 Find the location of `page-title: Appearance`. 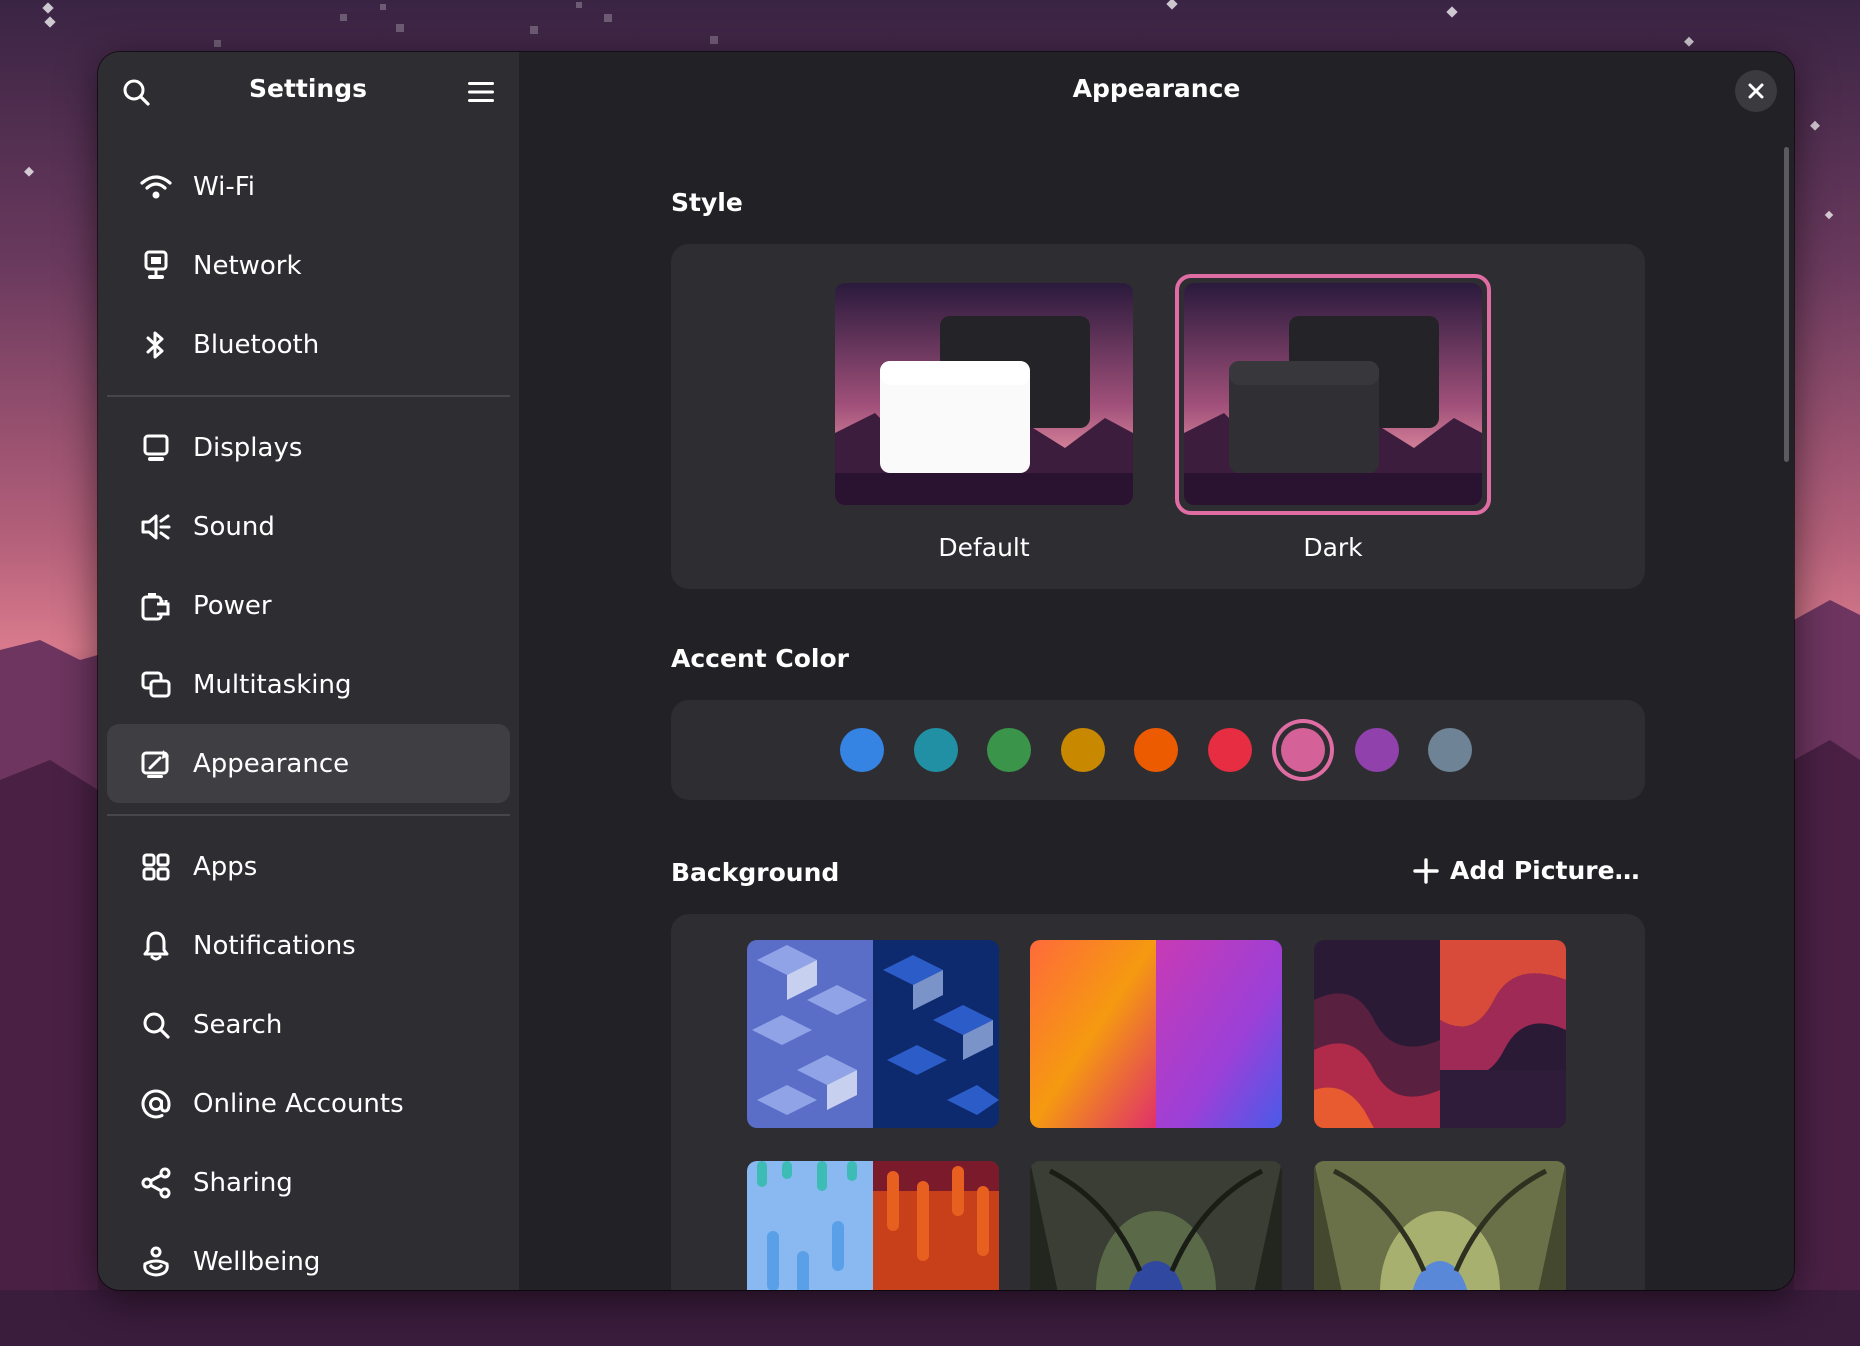

page-title: Appearance is located at coordinates (1156, 88).